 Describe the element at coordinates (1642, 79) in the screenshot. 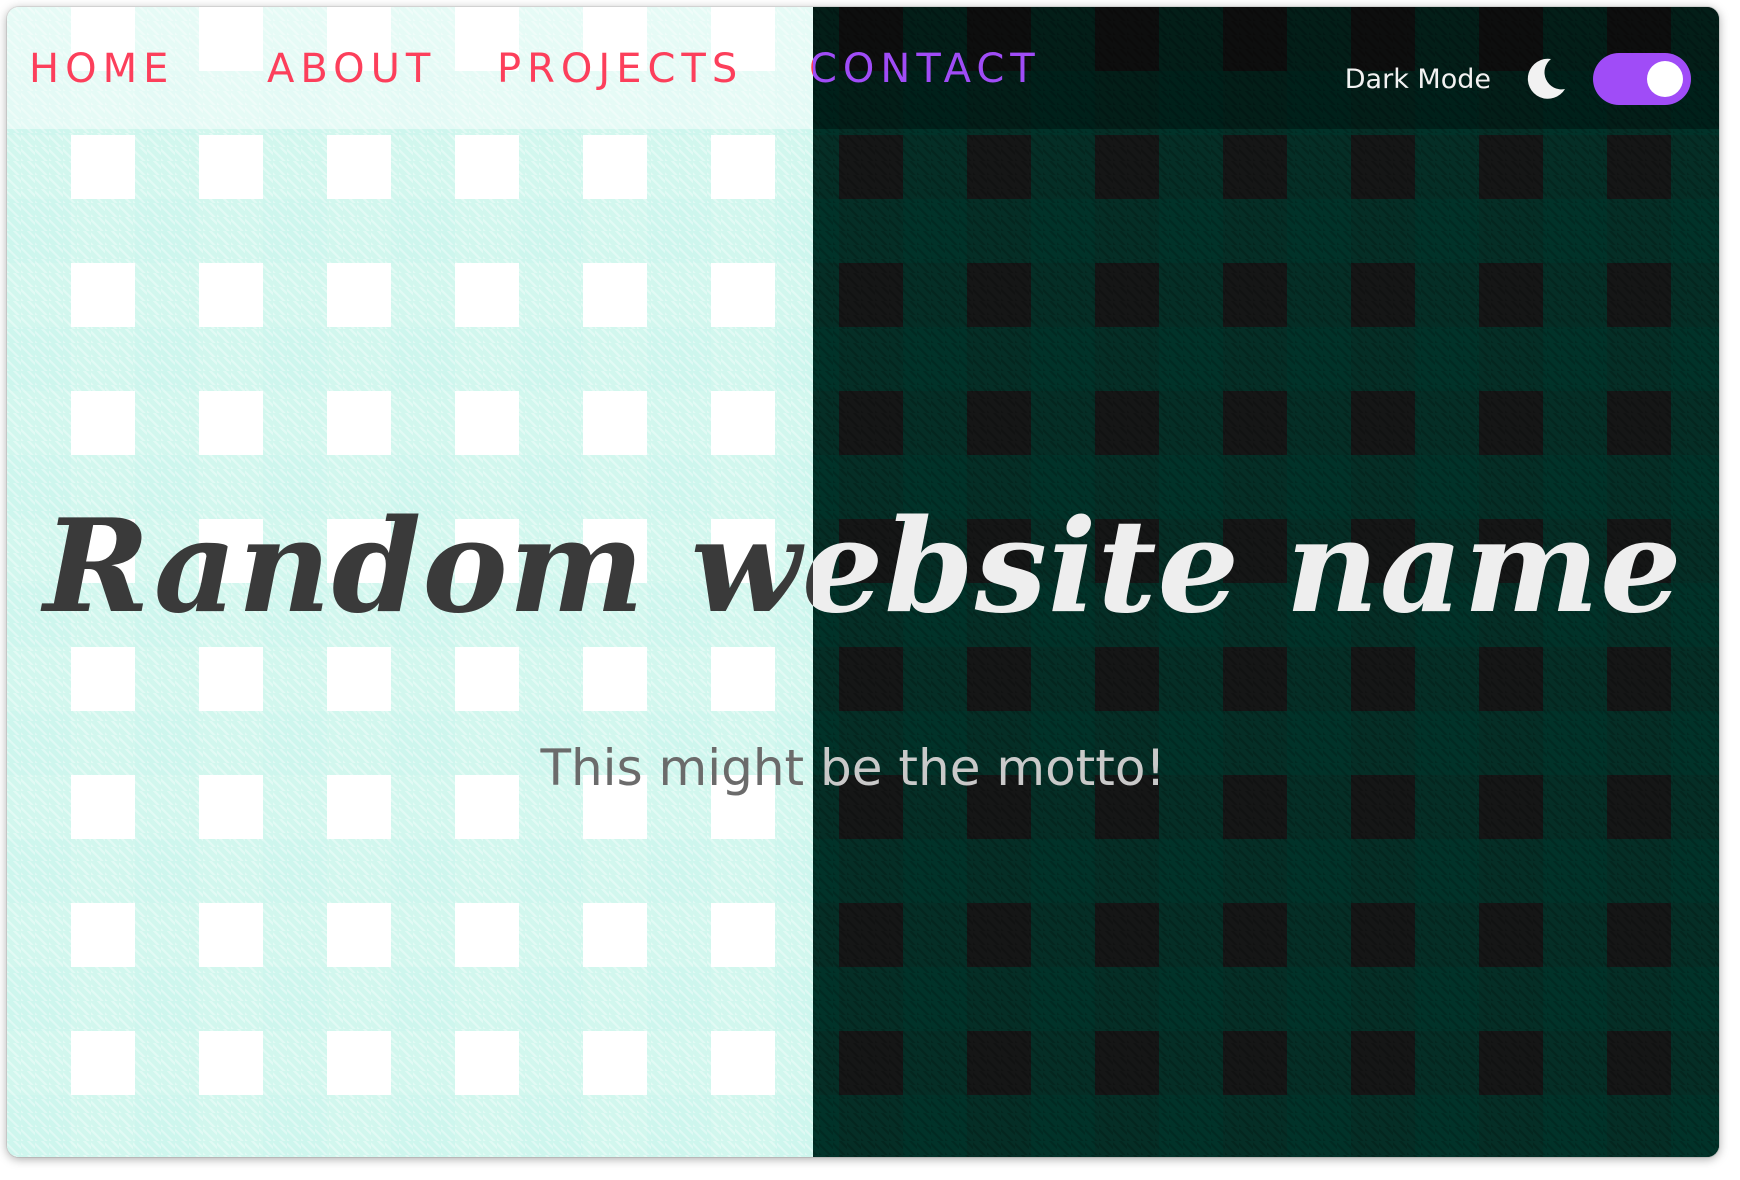

I see `dark-mode-toggle` at that location.